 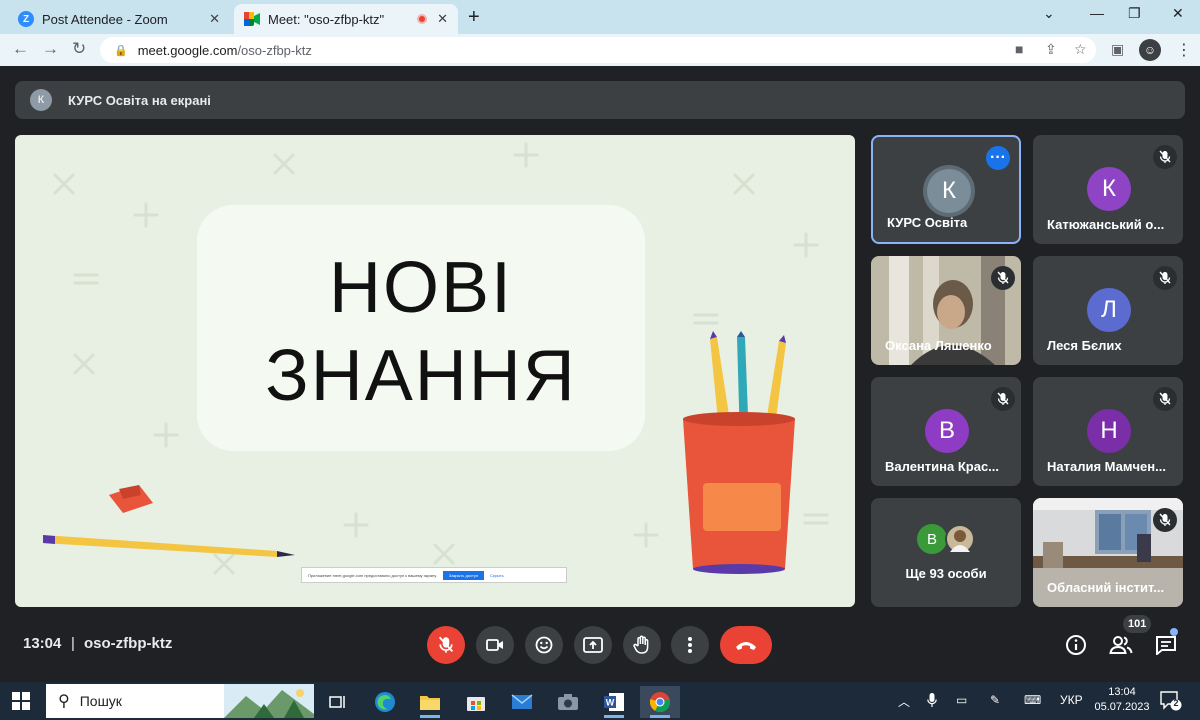 What do you see at coordinates (642, 645) in the screenshot?
I see `raise-hand-button` at bounding box center [642, 645].